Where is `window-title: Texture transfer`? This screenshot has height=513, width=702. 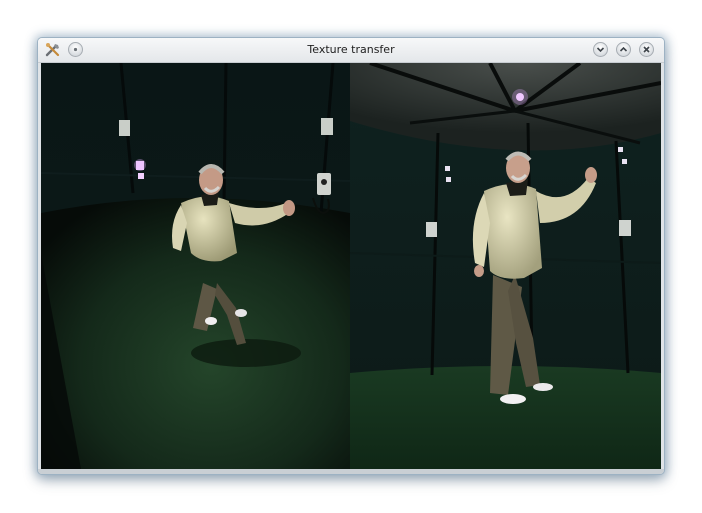
window-title: Texture transfer is located at coordinates (351, 49).